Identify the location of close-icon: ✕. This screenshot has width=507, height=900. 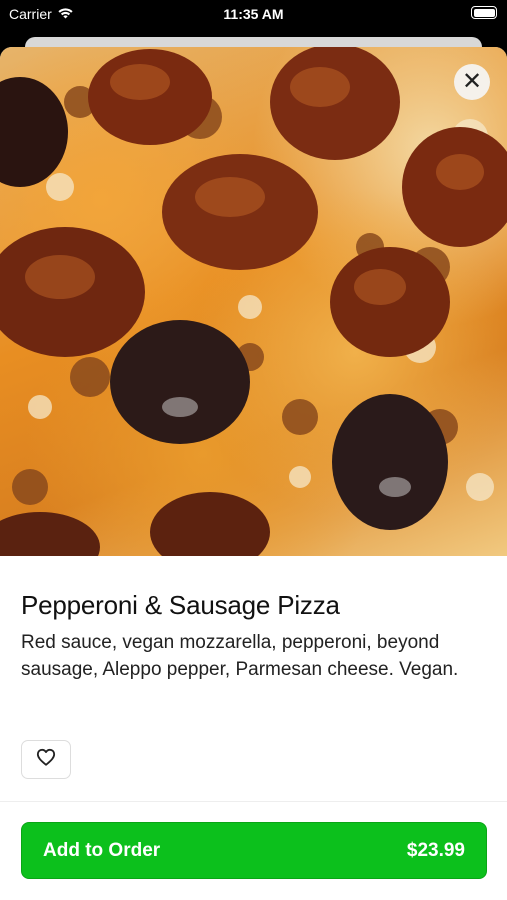
(472, 81).